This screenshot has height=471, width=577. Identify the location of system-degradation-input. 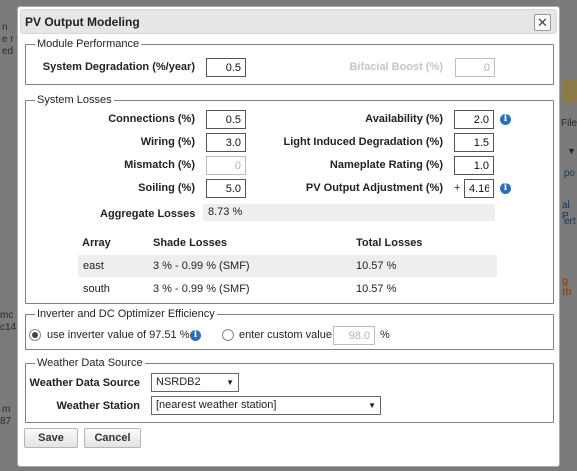
(226, 67).